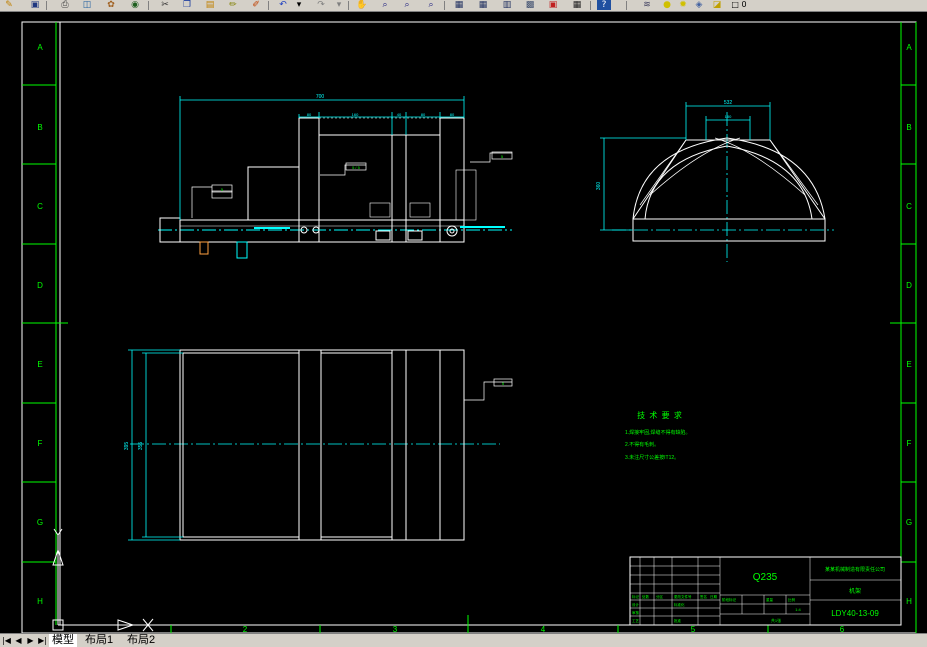 The height and width of the screenshot is (647, 927). What do you see at coordinates (792, 599) in the screenshot?
I see `tb-label: 比例` at bounding box center [792, 599].